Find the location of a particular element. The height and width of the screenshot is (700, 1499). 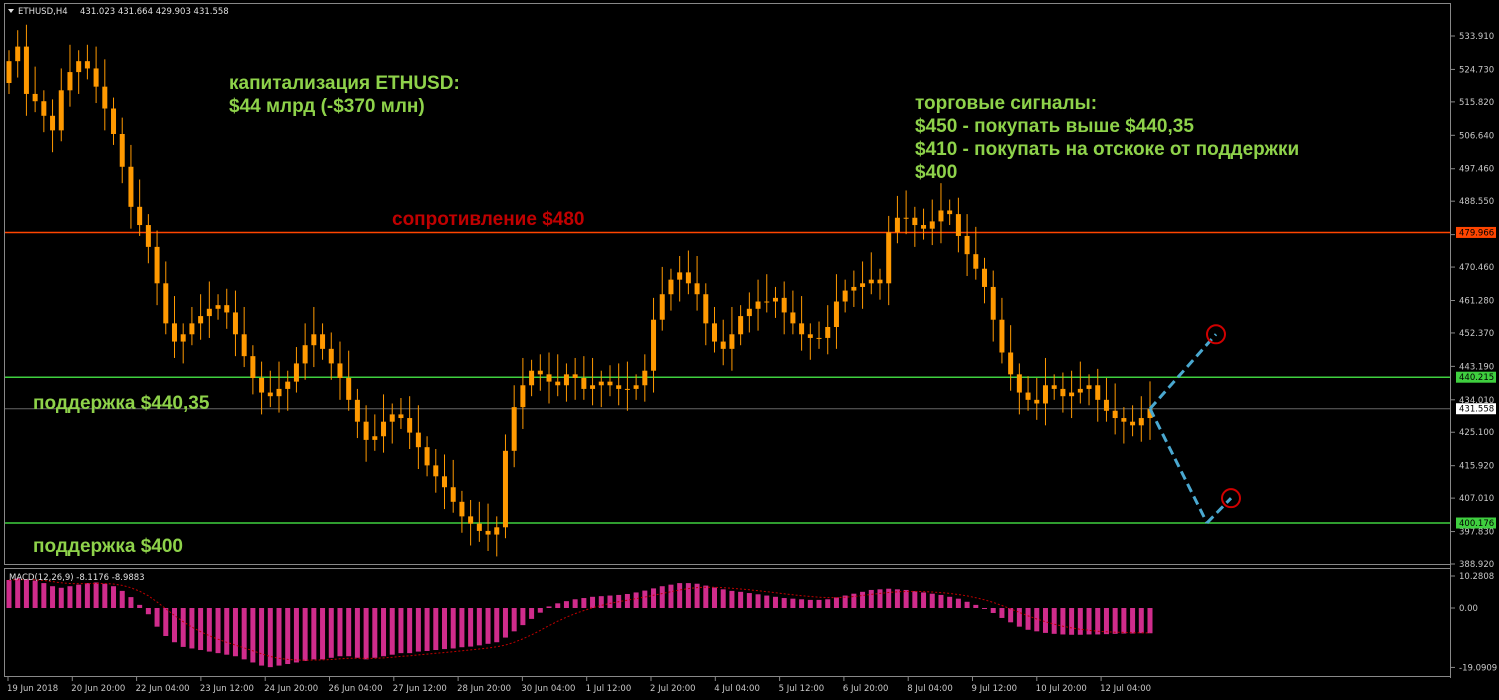

macd-tick-label: -19.0909 is located at coordinates (1478, 668).